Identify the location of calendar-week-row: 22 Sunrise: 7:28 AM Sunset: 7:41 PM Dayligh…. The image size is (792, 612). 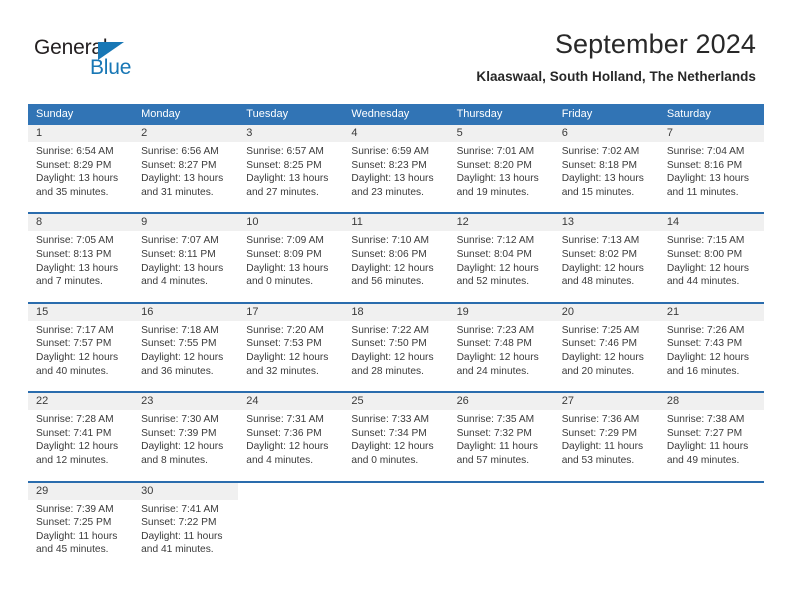
(396, 432).